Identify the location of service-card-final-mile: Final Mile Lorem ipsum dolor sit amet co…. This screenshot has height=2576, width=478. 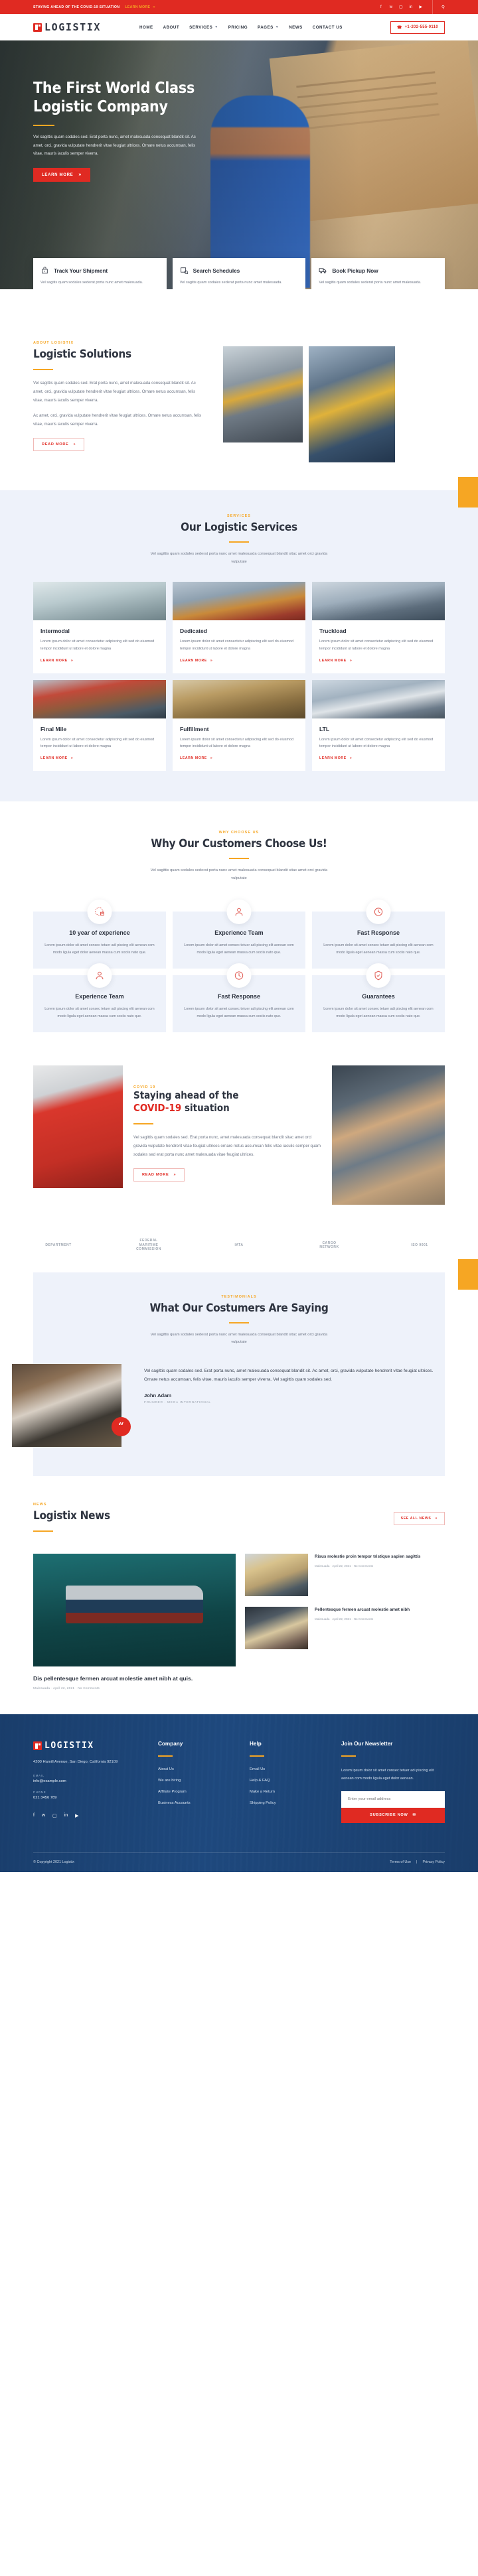
(99, 725).